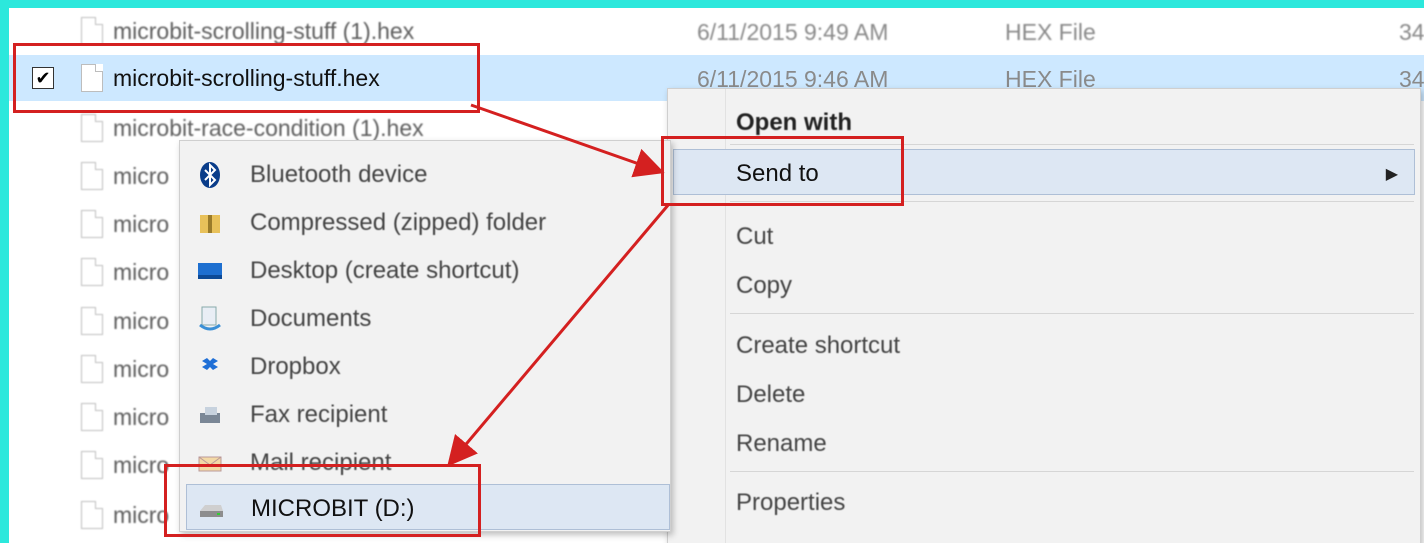  Describe the element at coordinates (793, 32) in the screenshot. I see `file-date: 6/11/2015 9:49 AM` at that location.